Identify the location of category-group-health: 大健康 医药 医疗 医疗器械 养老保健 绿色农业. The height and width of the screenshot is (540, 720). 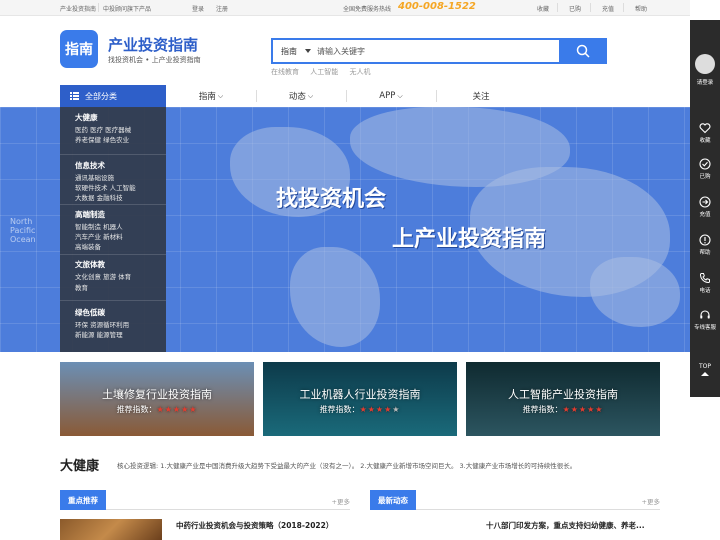
(113, 131).